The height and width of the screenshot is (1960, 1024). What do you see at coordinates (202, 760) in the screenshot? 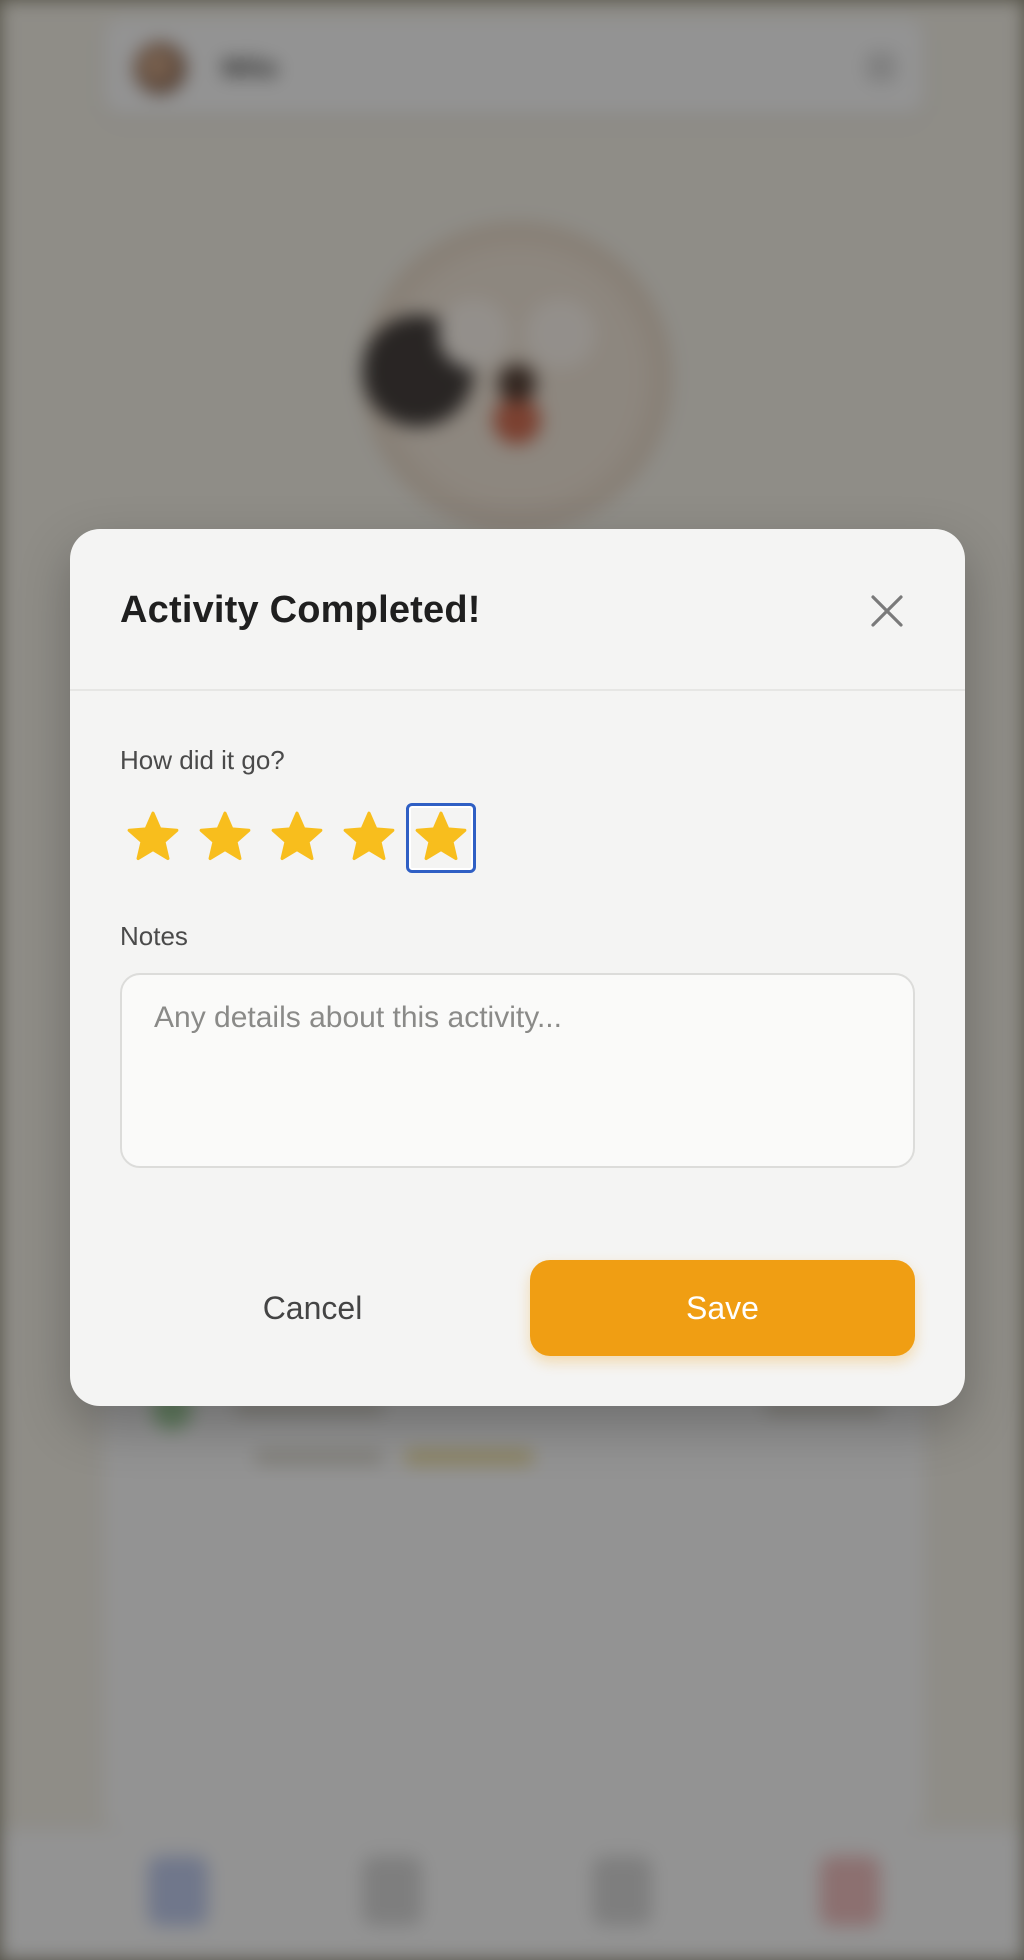
I see `rating-label: How did it go?` at bounding box center [202, 760].